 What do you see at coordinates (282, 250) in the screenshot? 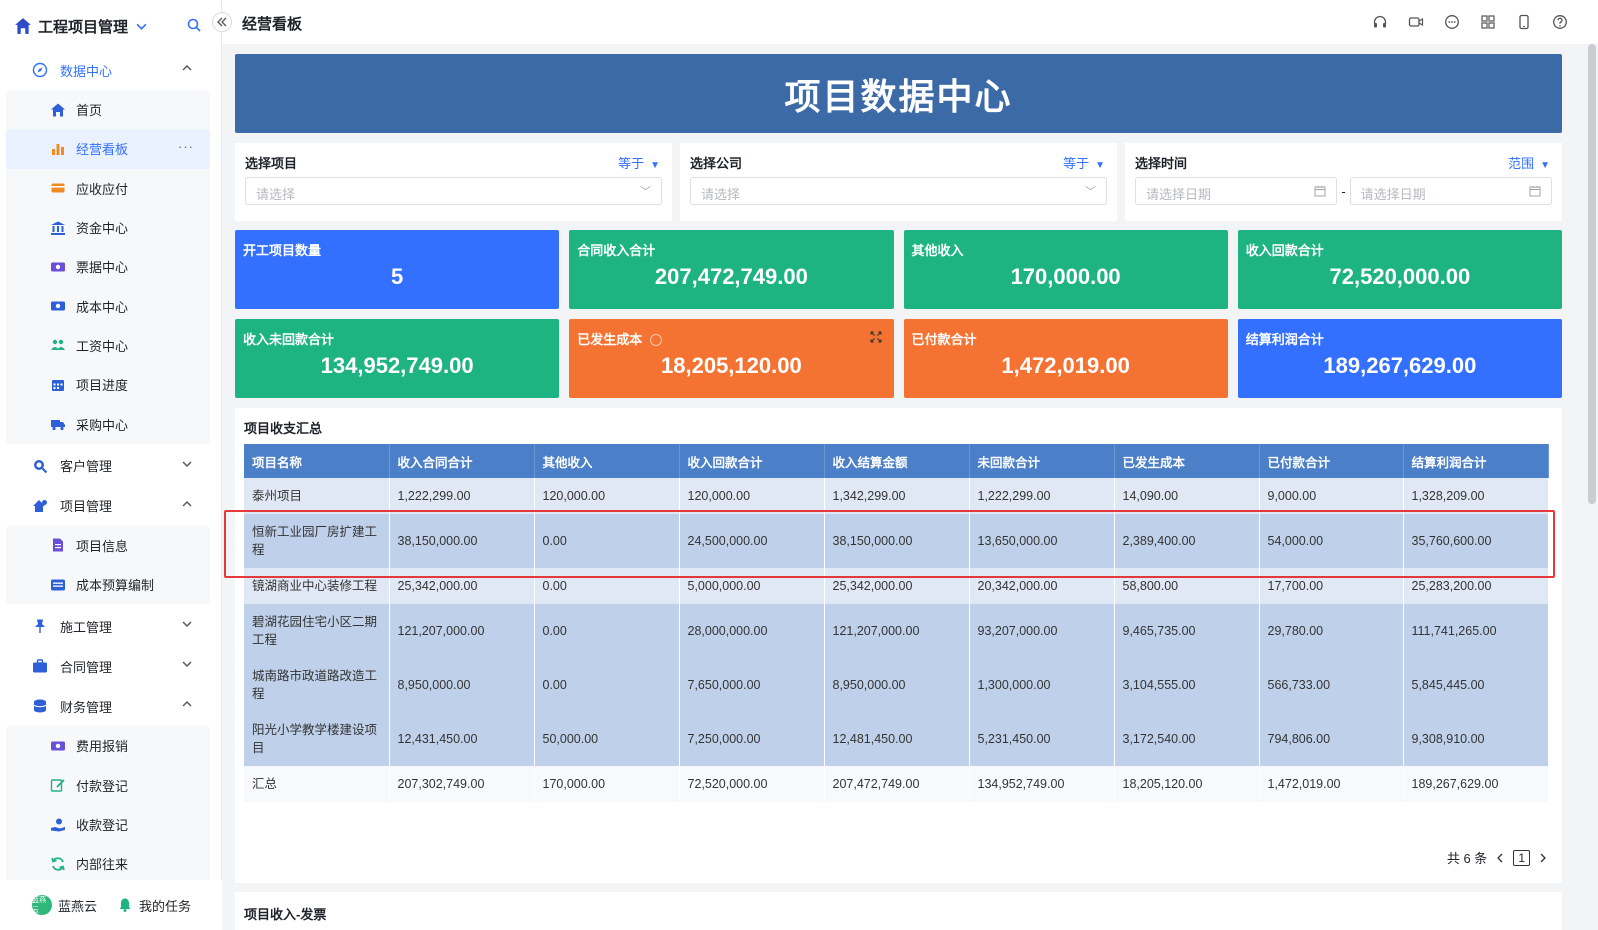
I see `stat-label: 开工项目数量` at bounding box center [282, 250].